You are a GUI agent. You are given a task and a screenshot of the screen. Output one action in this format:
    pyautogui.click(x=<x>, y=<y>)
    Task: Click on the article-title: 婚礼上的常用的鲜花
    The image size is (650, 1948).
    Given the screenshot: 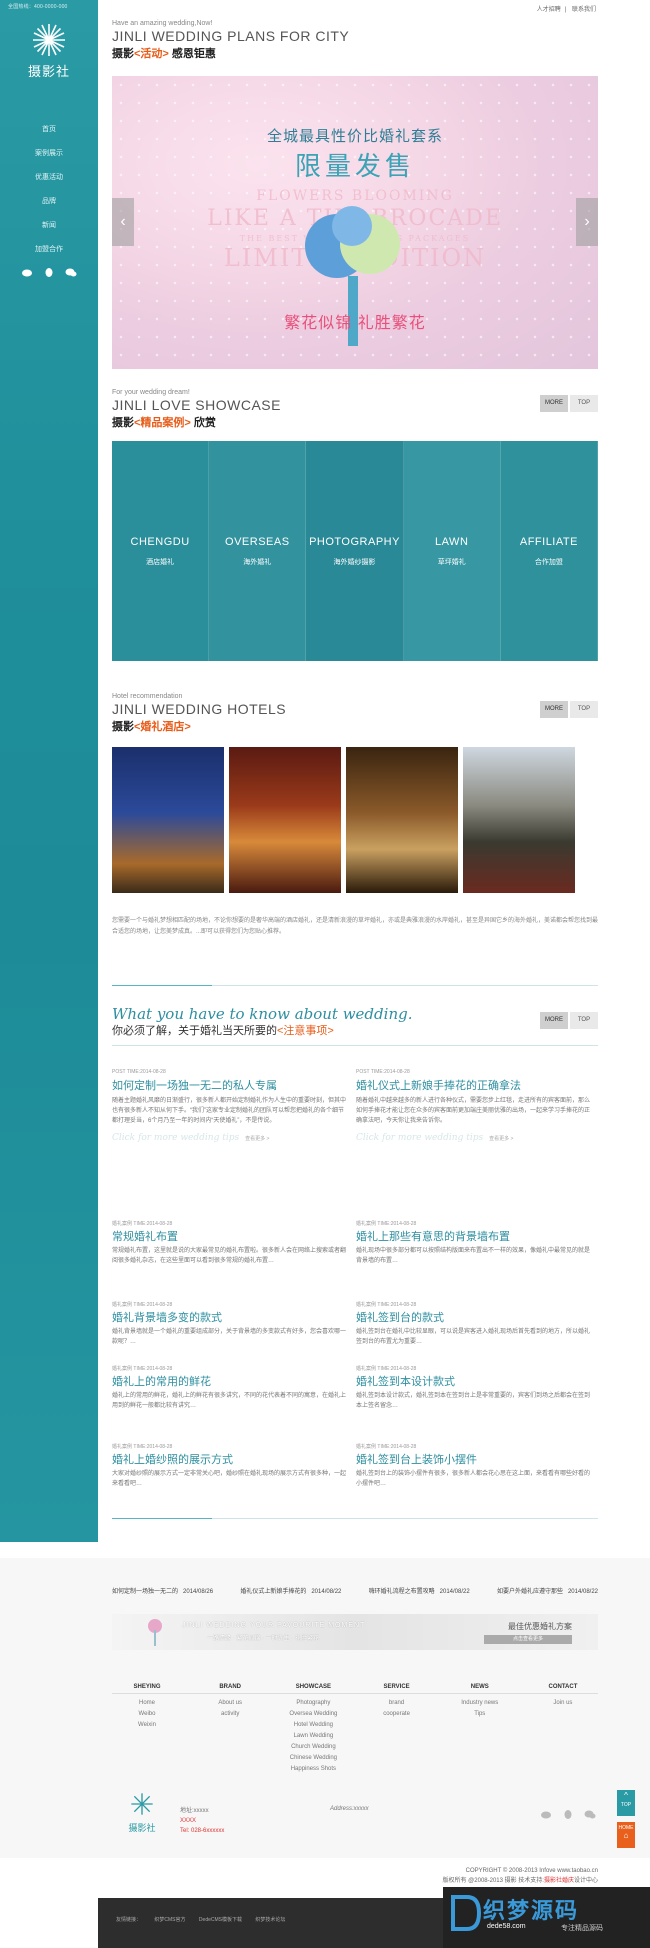 What is the action you would take?
    pyautogui.click(x=229, y=1381)
    